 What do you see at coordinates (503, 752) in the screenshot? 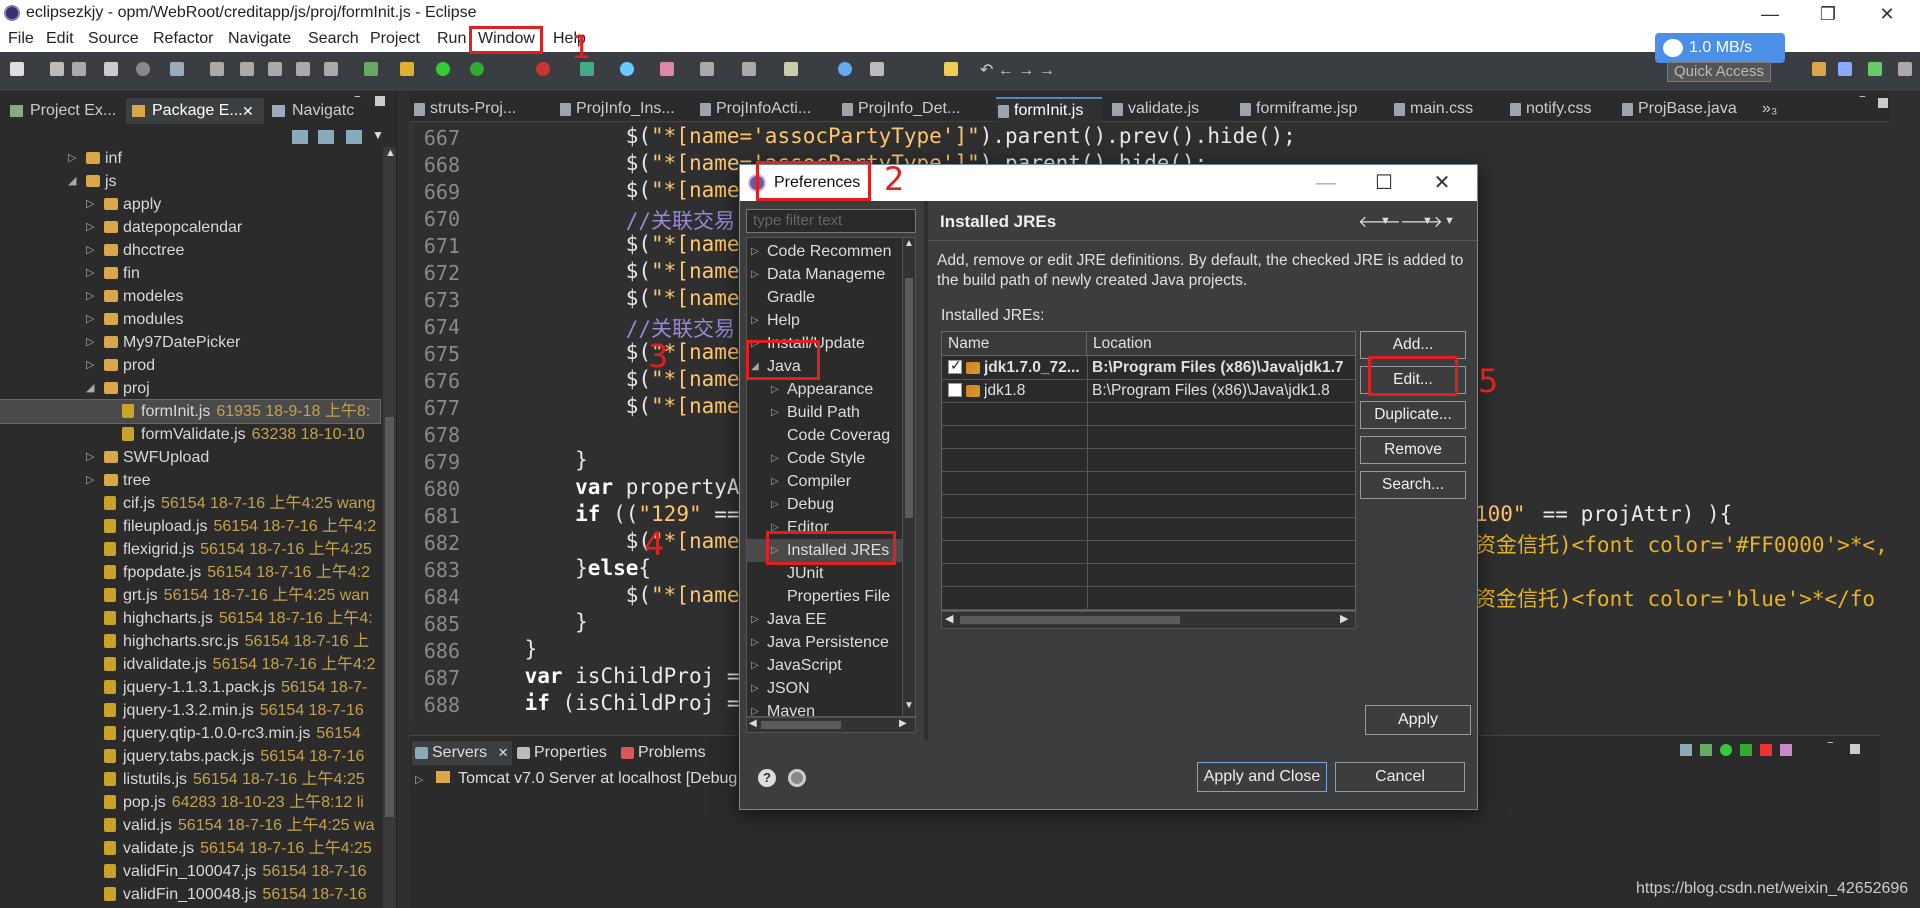
I see `close-tab-icon: ✕` at bounding box center [503, 752].